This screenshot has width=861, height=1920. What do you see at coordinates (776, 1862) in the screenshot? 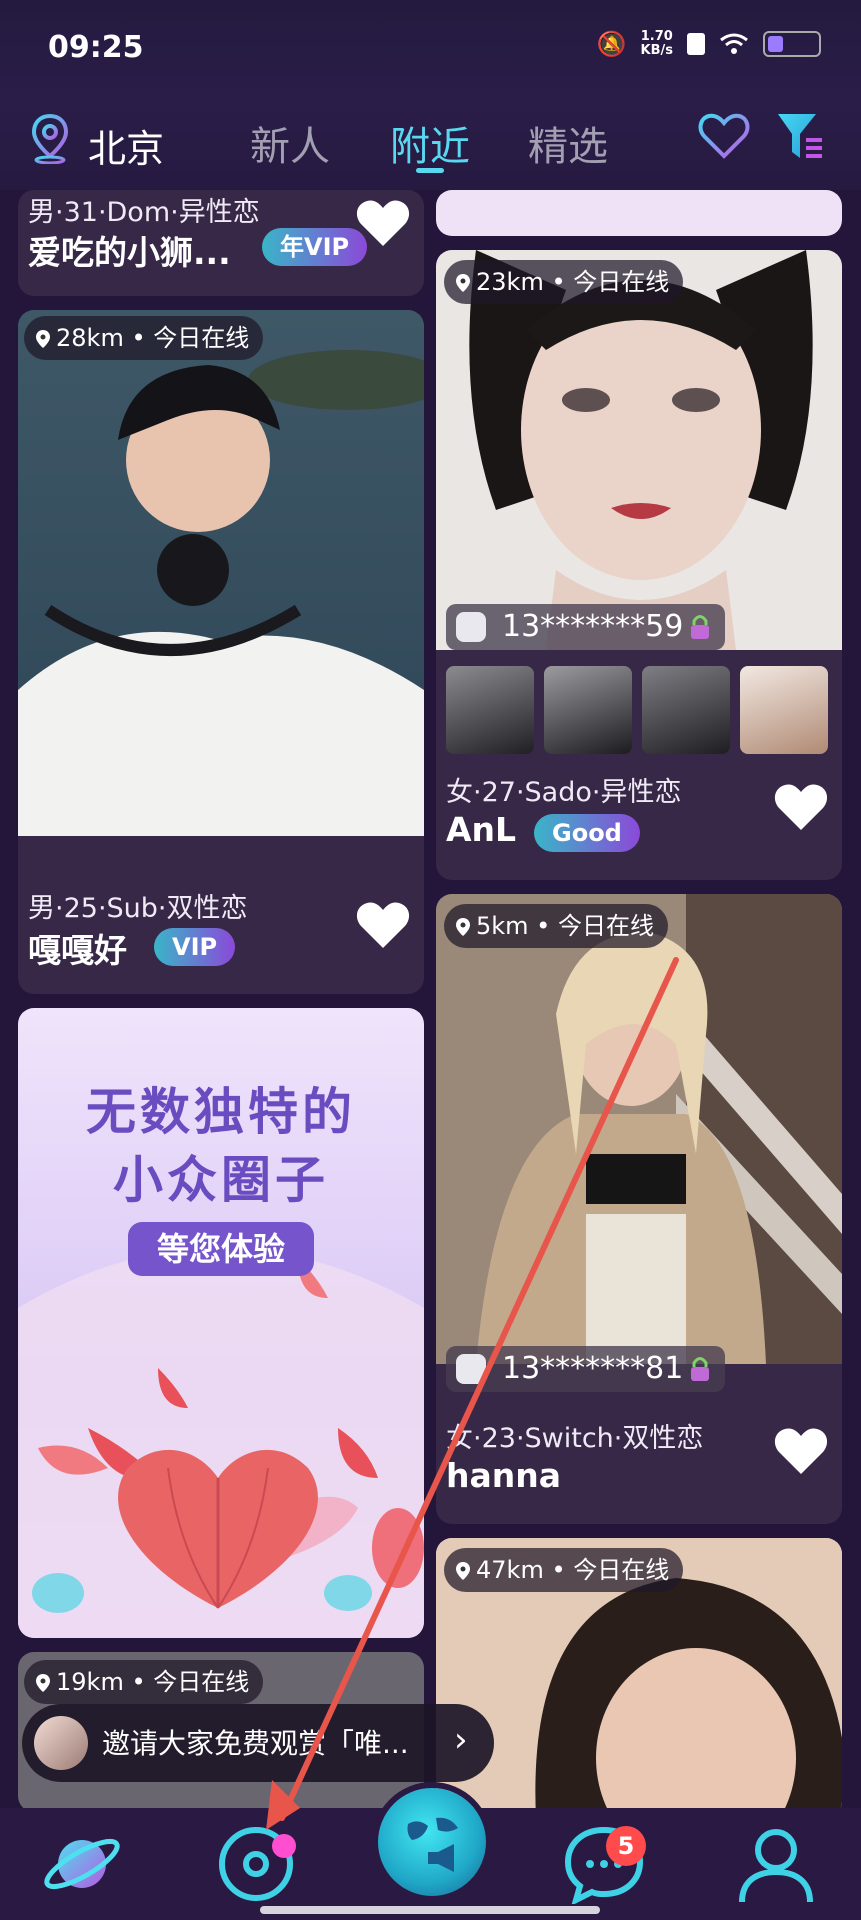
I see `profile-icon` at bounding box center [776, 1862].